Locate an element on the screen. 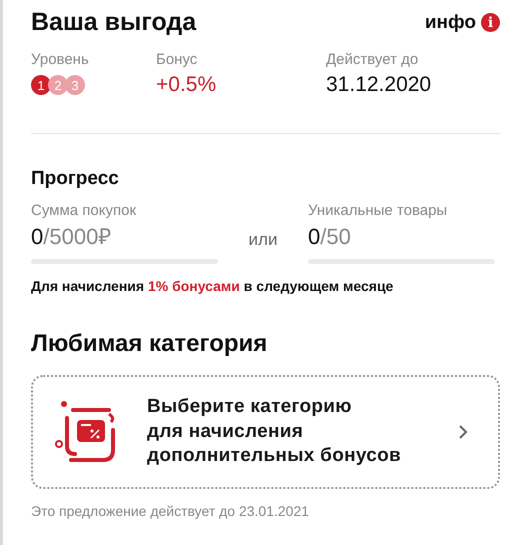 The height and width of the screenshot is (545, 530). card-text: Выберите категорию для начисления дополнительных бонусов is located at coordinates (274, 431).